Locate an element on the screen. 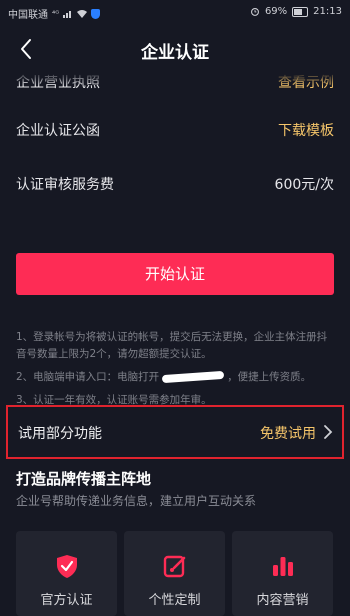 The image size is (350, 616). carrier-text: 中国联通 is located at coordinates (28, 15).